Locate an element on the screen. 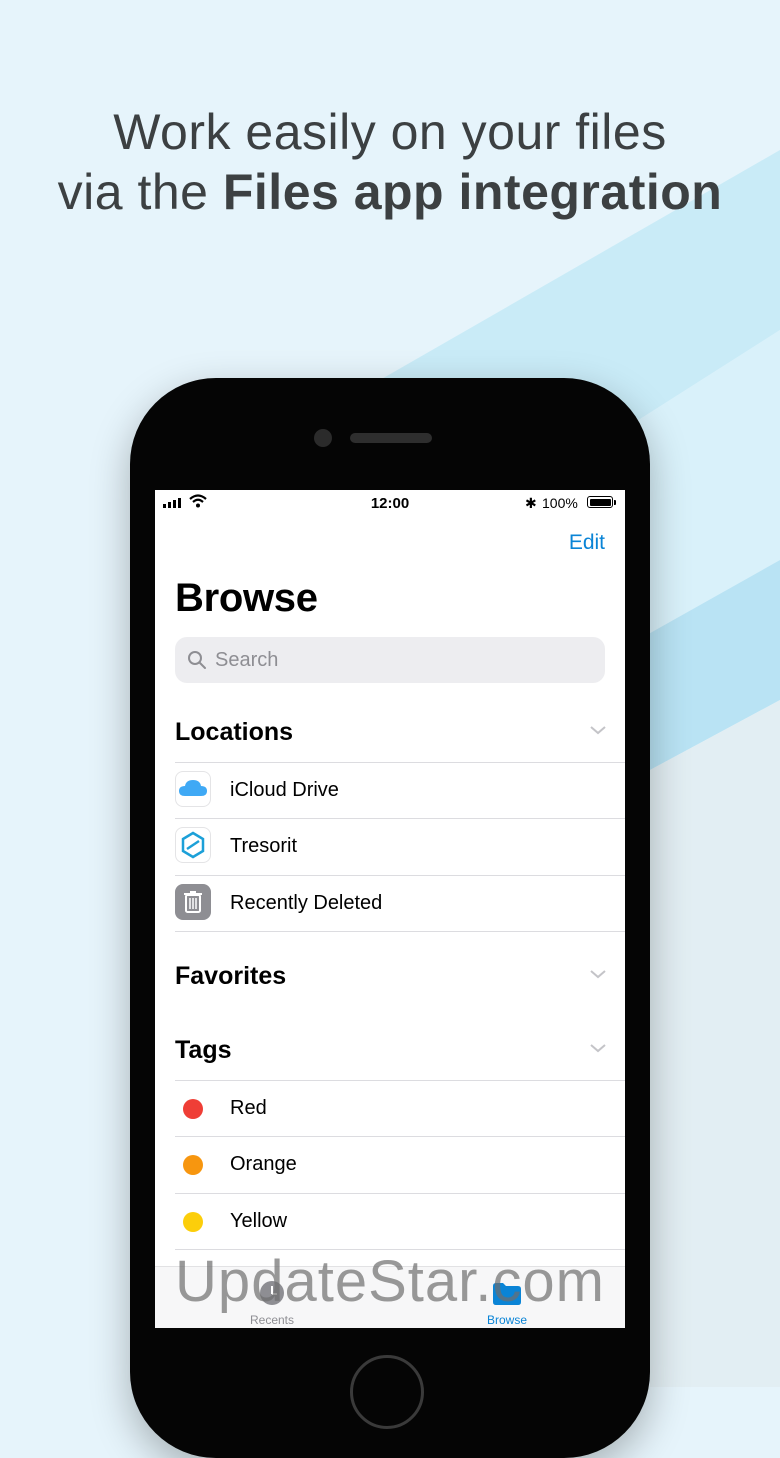  tresorit-icon is located at coordinates (193, 845).